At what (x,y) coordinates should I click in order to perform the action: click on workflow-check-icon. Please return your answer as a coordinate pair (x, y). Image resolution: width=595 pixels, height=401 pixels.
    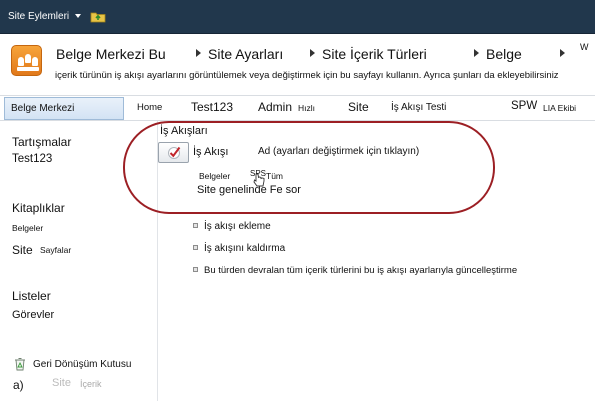
    Looking at the image, I should click on (174, 152).